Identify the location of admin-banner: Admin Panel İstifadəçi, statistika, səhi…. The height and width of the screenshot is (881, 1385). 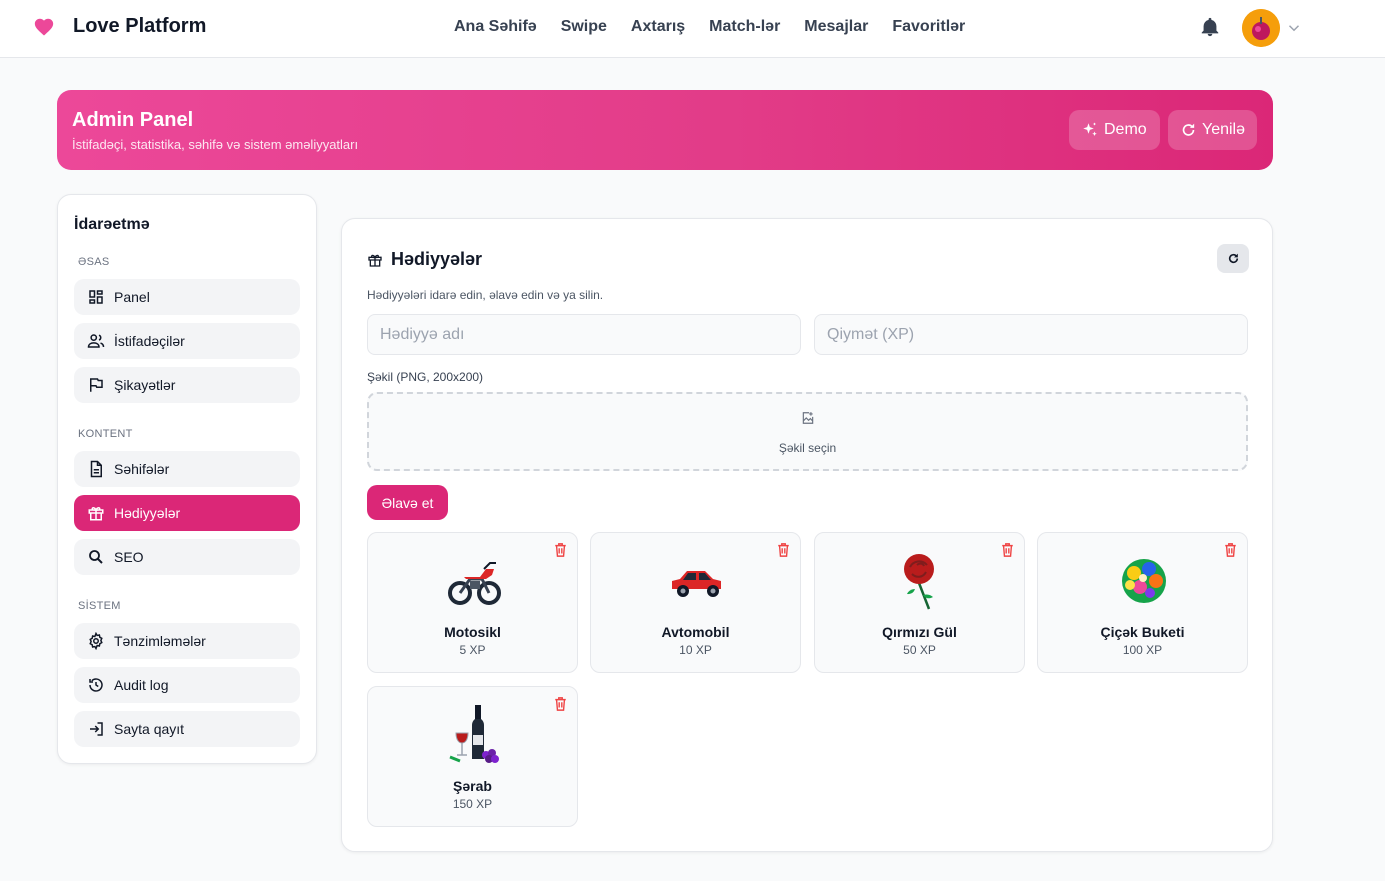
(665, 130).